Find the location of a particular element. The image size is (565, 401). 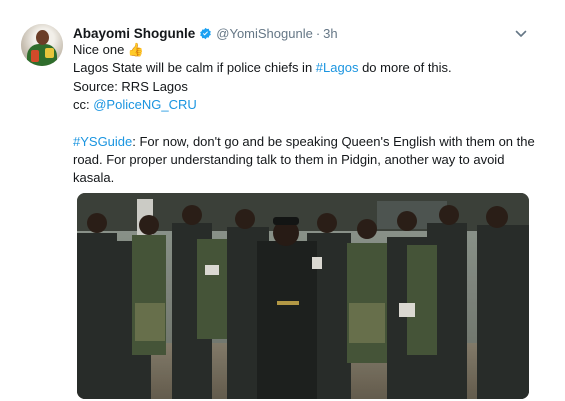

verified-badge-icon is located at coordinates (205, 33).